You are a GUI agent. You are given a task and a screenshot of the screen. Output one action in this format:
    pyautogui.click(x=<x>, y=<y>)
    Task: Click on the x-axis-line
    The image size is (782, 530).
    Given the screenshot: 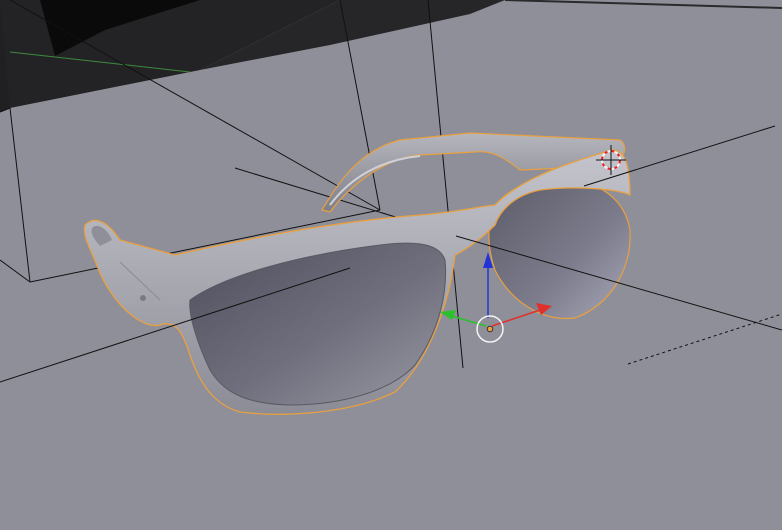 What is the action you would take?
    pyautogui.click(x=517, y=317)
    